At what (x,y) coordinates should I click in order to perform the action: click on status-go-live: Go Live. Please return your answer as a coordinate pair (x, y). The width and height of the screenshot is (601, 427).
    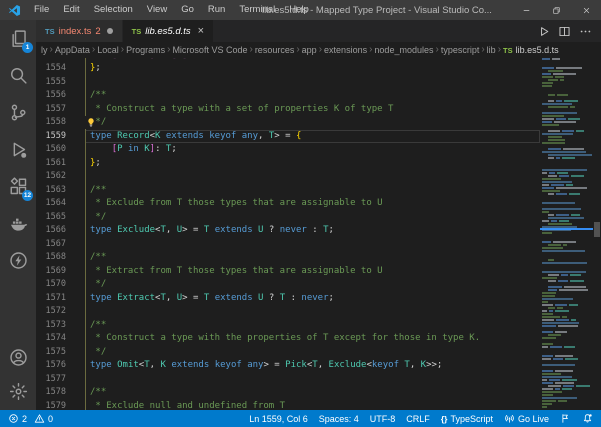
    Looking at the image, I should click on (526, 418).